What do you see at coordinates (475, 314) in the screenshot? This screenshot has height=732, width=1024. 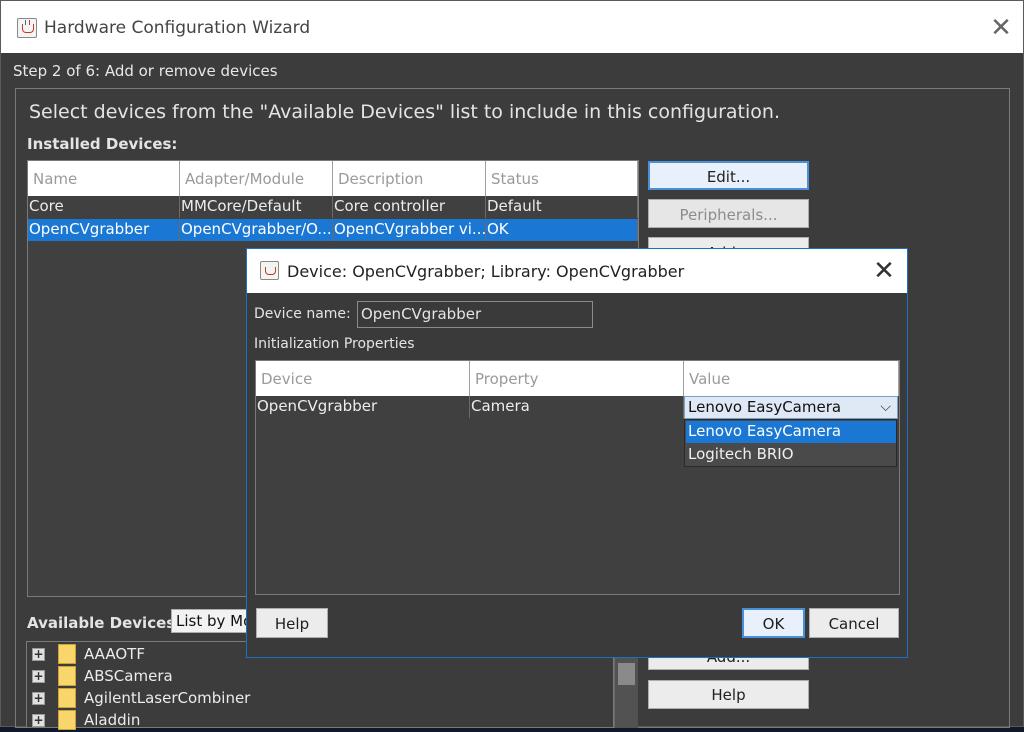 I see `device-name-field: OpenCVgrabber` at bounding box center [475, 314].